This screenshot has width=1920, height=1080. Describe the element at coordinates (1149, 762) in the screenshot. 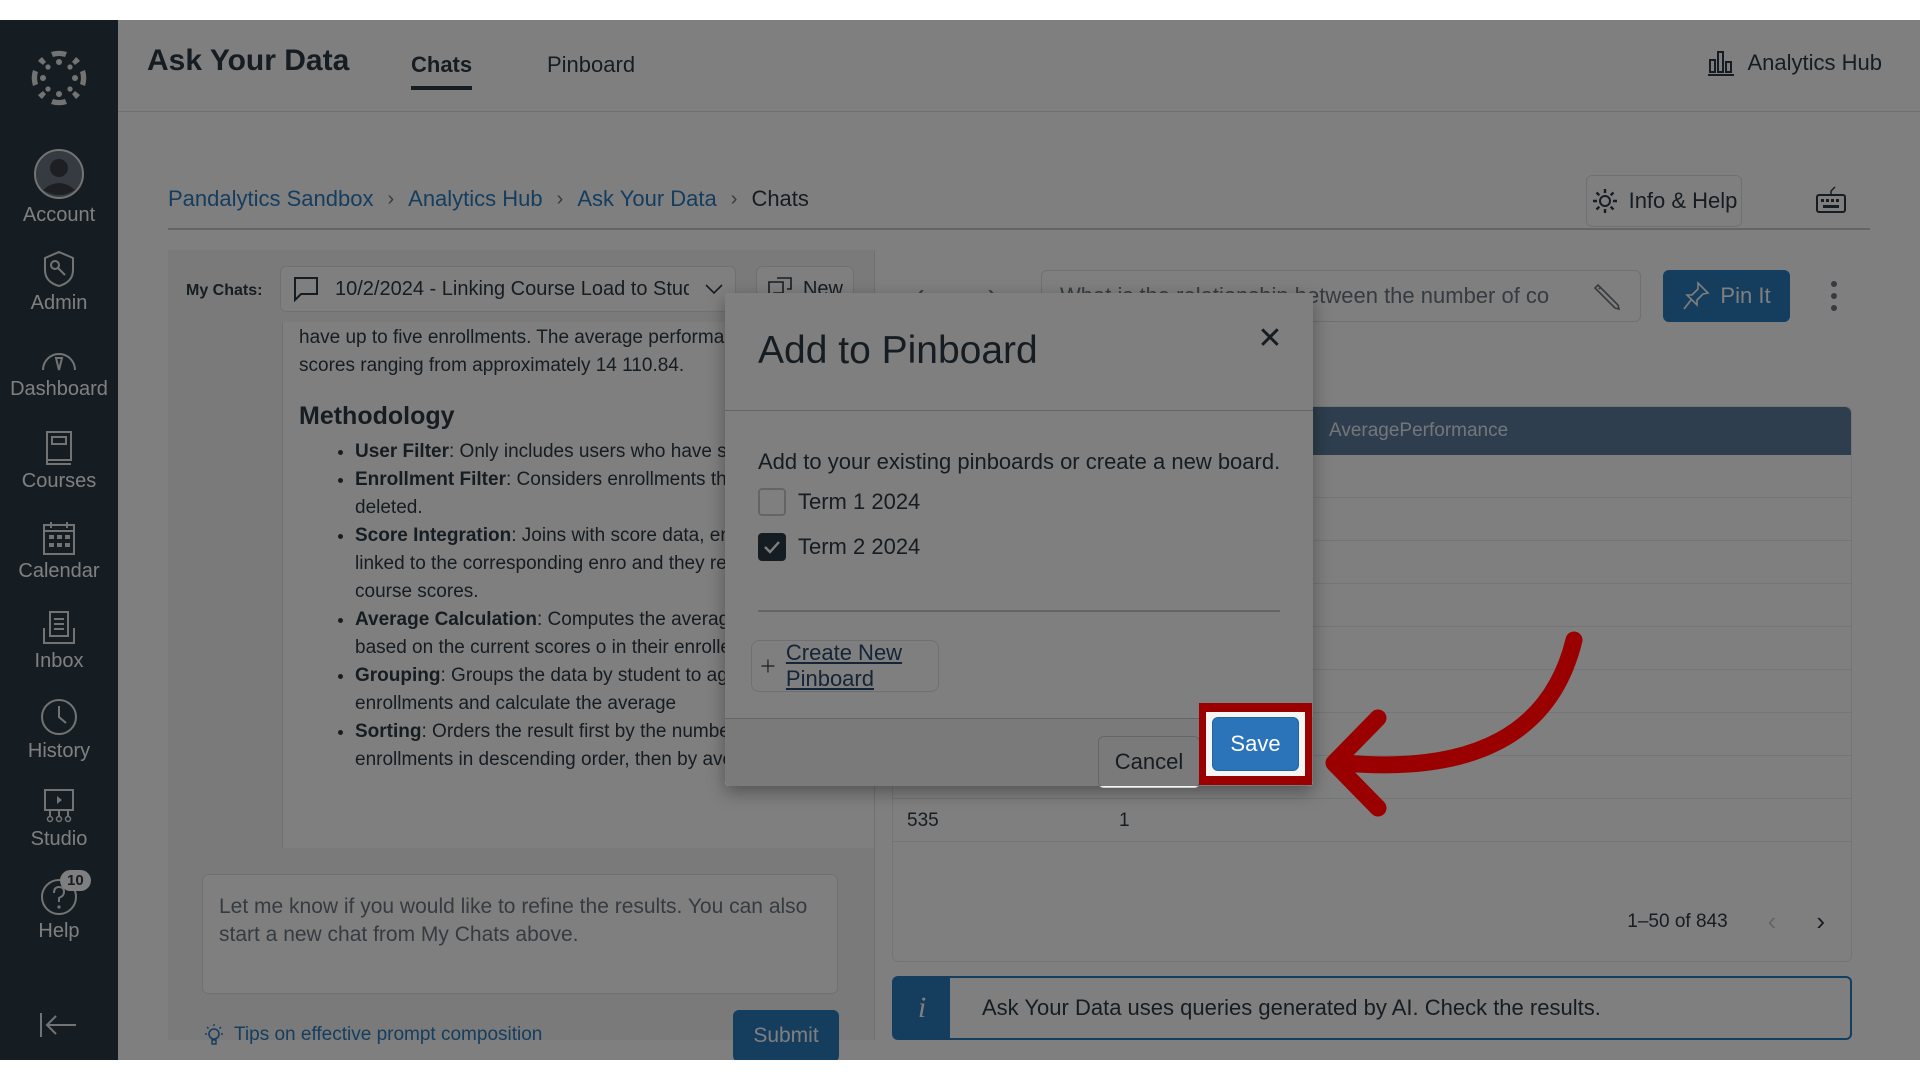

I see `cancel-button: Cancel` at that location.